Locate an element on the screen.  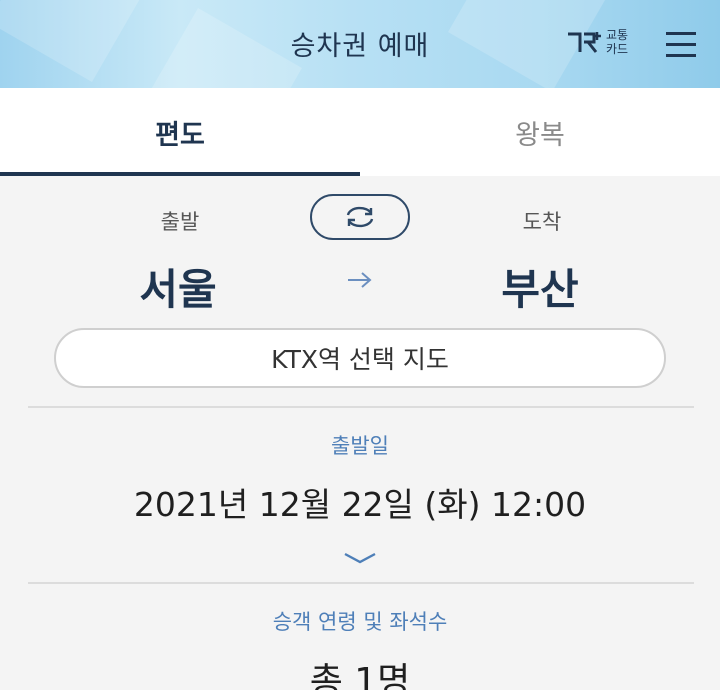
departure-date-value: 2021년 12월 22일 (화) 12:00 is located at coordinates (360, 502).